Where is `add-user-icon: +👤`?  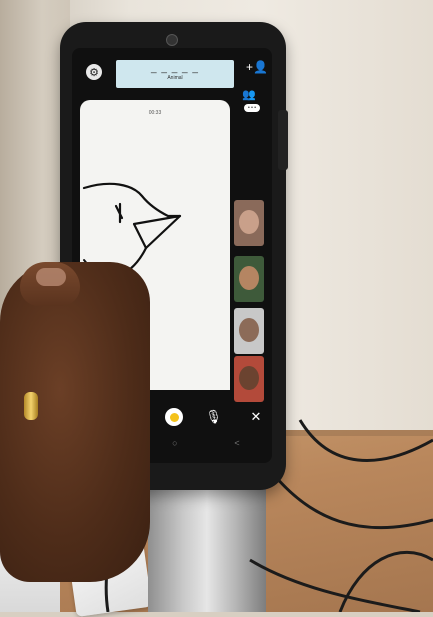 add-user-icon: +👤 is located at coordinates (257, 67).